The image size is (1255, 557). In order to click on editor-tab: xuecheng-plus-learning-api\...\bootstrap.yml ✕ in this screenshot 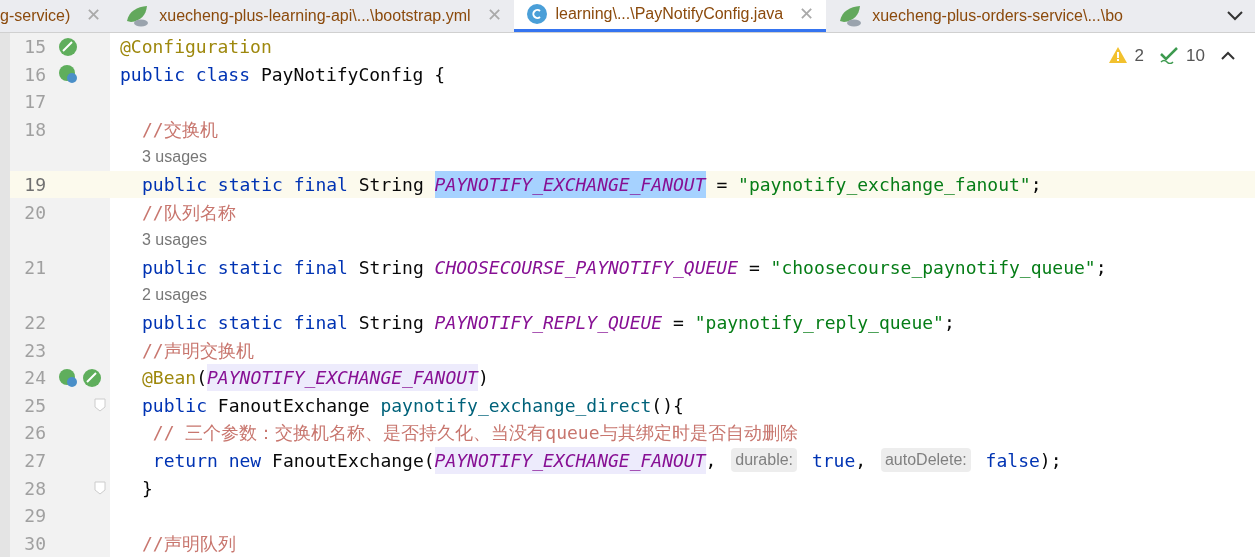, I will do `click(313, 16)`.